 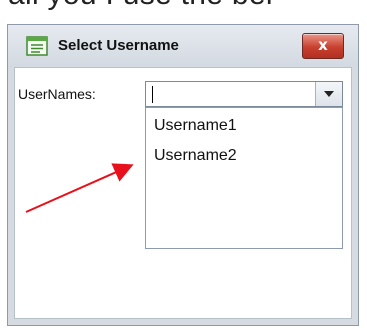 I want to click on cropped-text-fragment: ail you I use the bel, so click(x=183, y=9).